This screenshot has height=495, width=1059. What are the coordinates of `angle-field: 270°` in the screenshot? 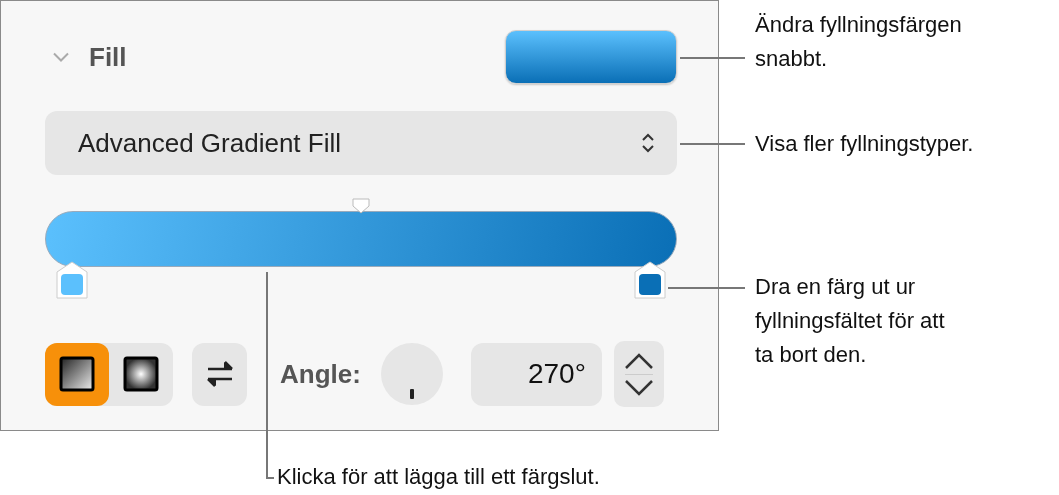 It's located at (536, 374).